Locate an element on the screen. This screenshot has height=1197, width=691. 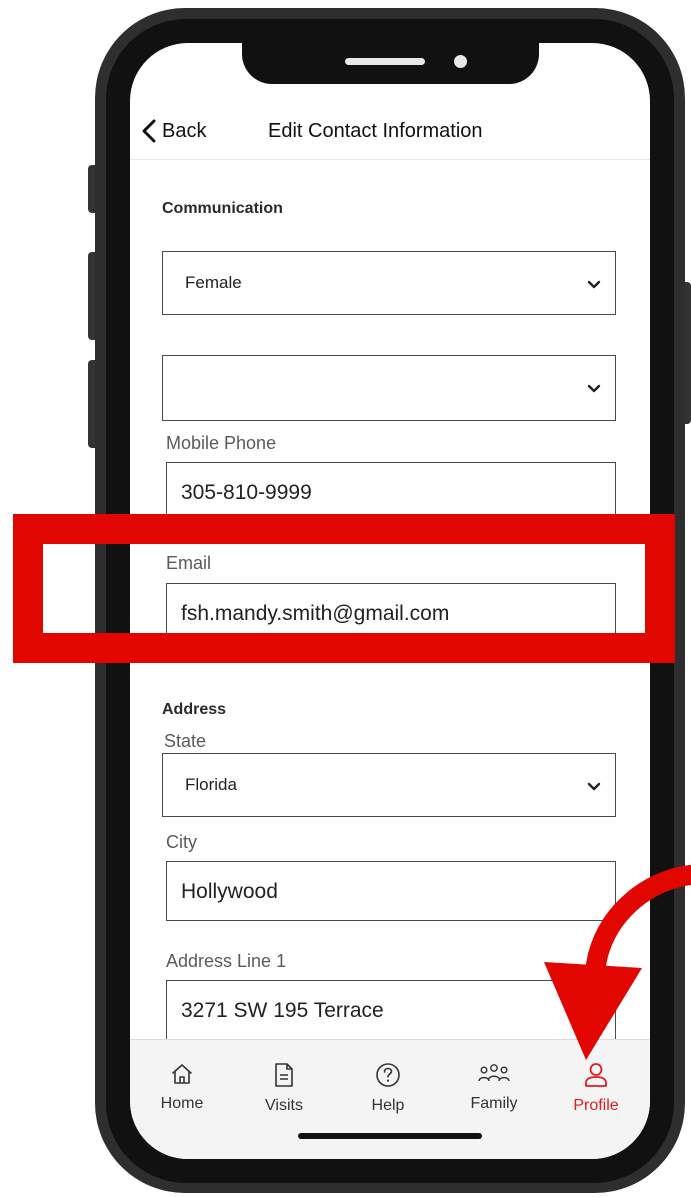
city-label: City is located at coordinates (181, 842).